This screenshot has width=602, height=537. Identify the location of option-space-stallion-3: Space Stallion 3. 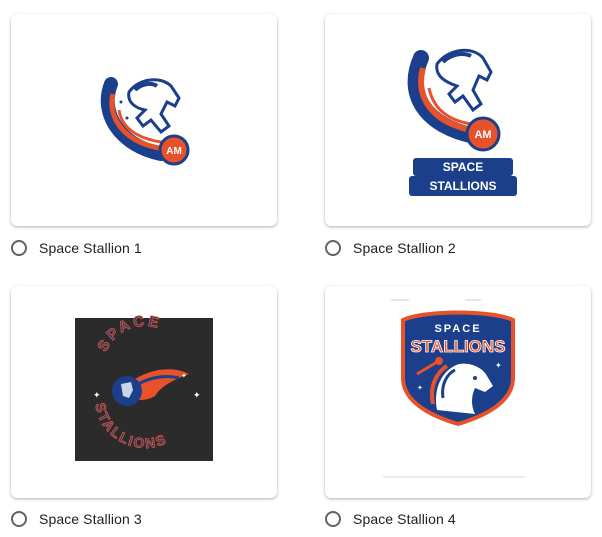
(76, 519).